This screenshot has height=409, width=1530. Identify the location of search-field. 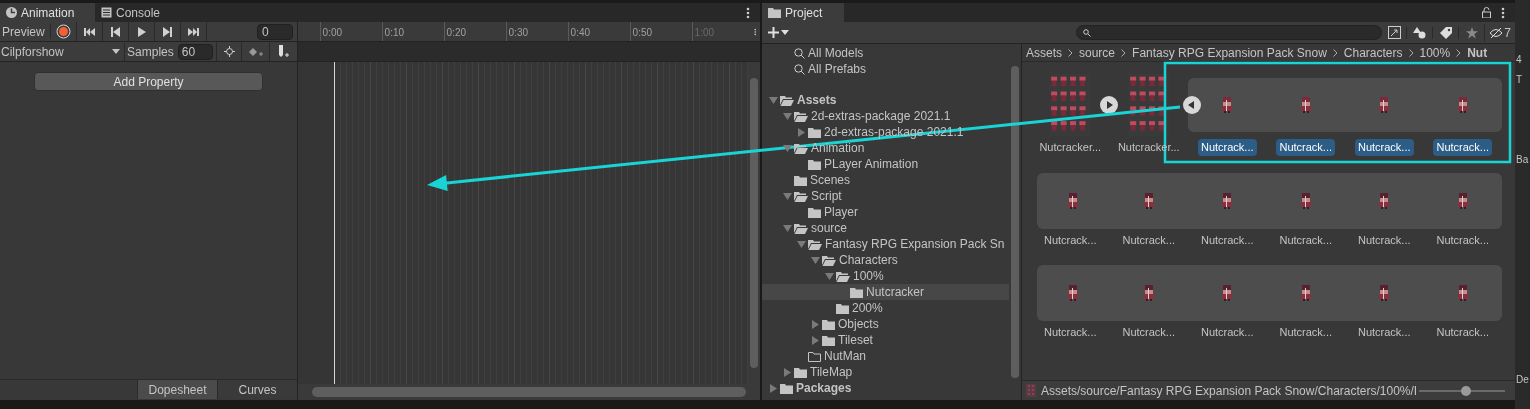
(1229, 32).